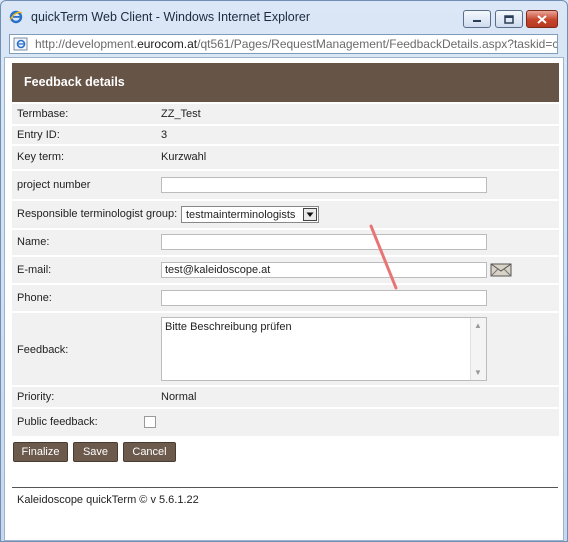 Image resolution: width=568 pixels, height=542 pixels. I want to click on minimize-icon, so click(477, 19).